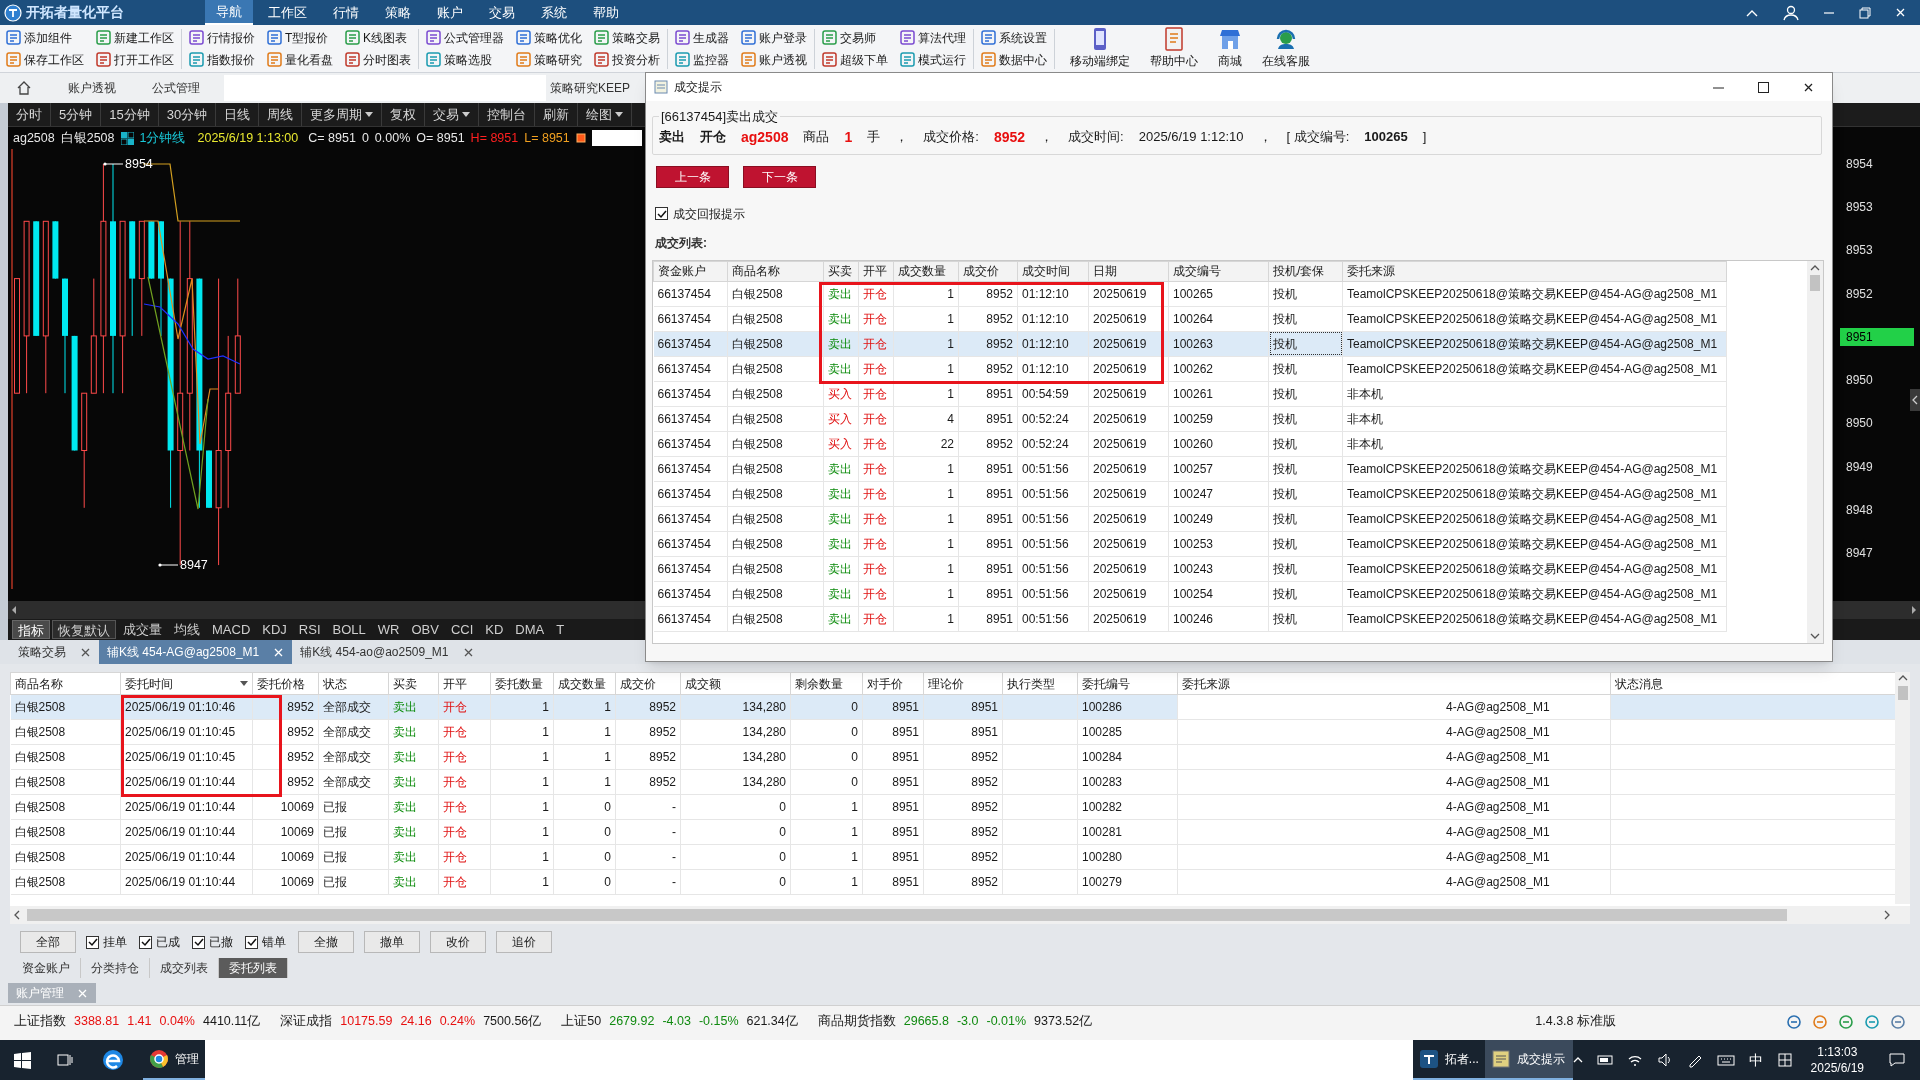 The image size is (1920, 1080). Describe the element at coordinates (1190, 368) in the screenshot. I see `table-row: 66137454 白银2508 卖出 开仓 1 8952 01:12:10 20250619 100262 投机 TeamolCPSKEEP20250618@策略交易KEEP@454-AG@ag2508_M1` at that location.